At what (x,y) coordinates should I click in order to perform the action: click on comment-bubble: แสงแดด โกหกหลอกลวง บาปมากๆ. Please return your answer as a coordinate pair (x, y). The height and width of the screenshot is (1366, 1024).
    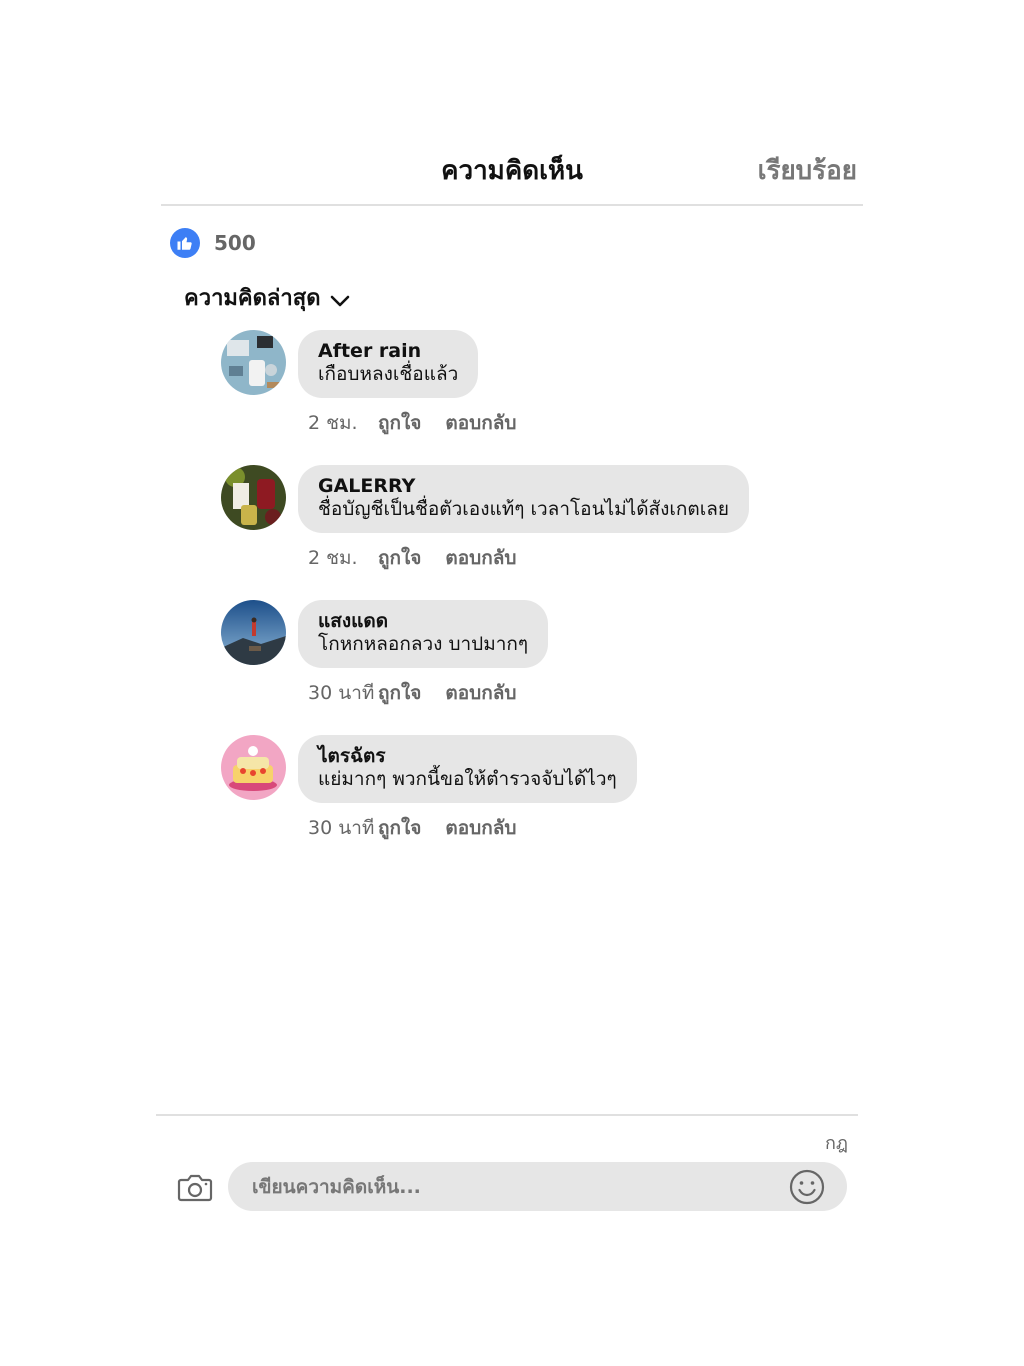
    Looking at the image, I should click on (423, 634).